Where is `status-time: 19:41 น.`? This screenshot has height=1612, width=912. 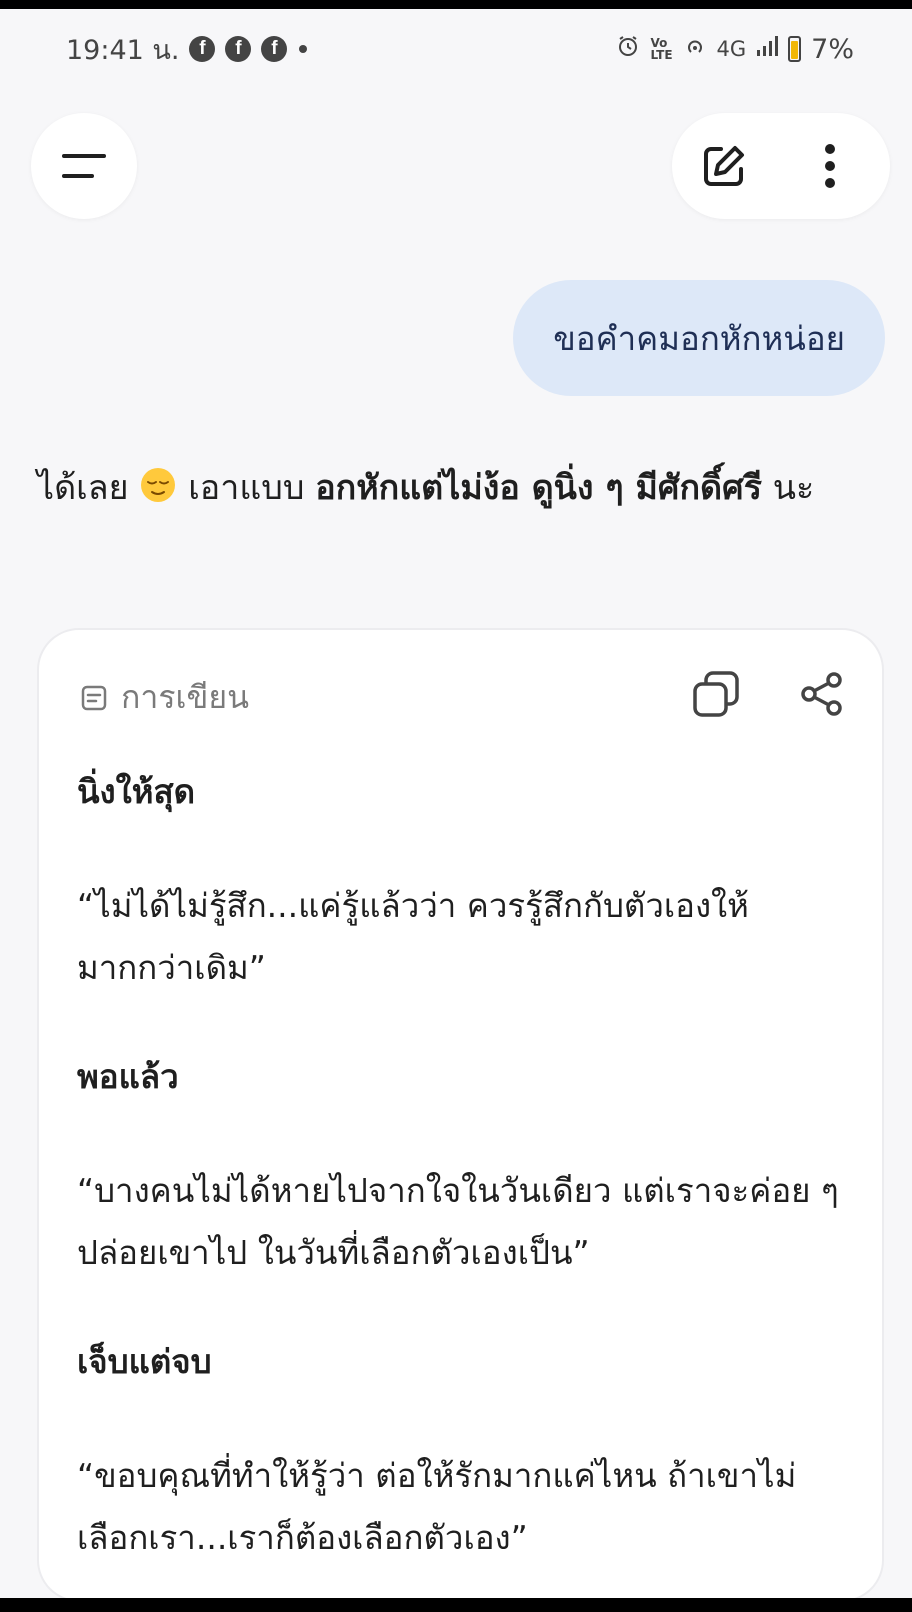
status-time: 19:41 น. is located at coordinates (123, 50).